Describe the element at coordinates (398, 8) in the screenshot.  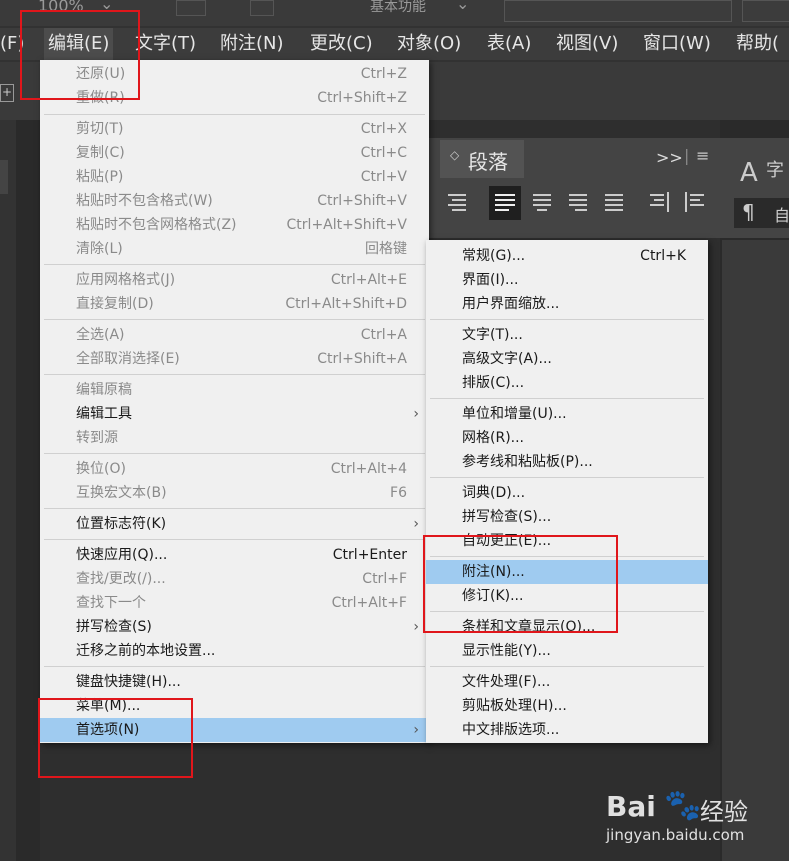
I see `workspace-switcher: 基本功能` at that location.